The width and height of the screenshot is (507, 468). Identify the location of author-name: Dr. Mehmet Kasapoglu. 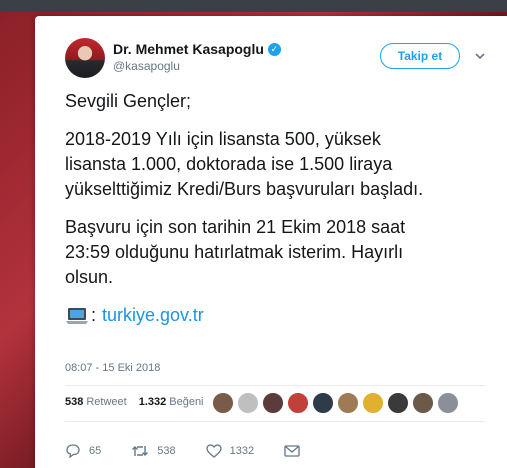
(188, 49).